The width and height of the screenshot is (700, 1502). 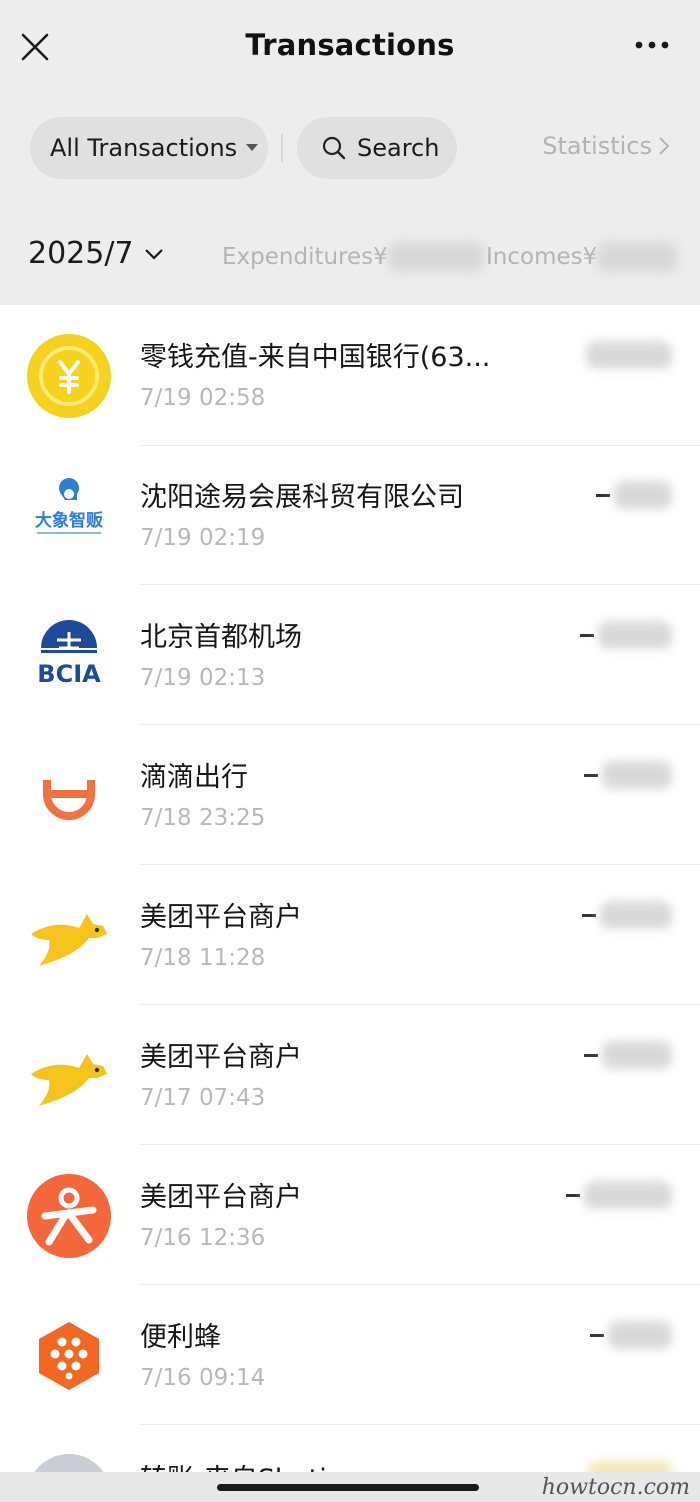 What do you see at coordinates (398, 148) in the screenshot?
I see `search-label: Search` at bounding box center [398, 148].